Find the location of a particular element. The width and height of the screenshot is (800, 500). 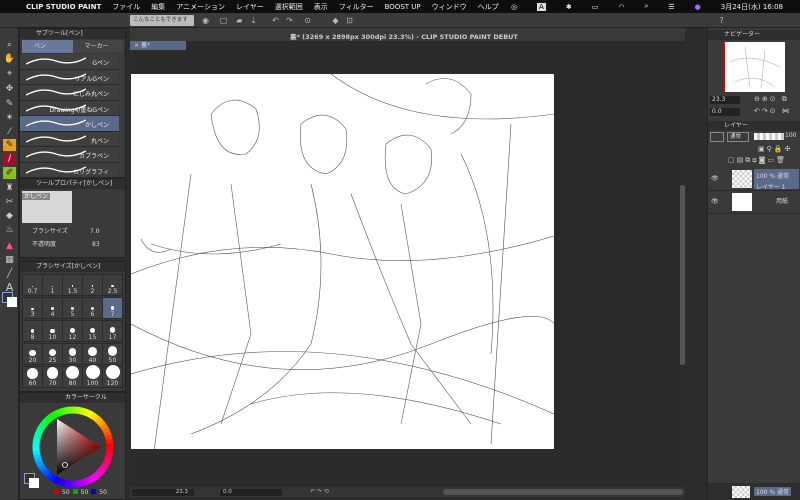

vertical-scrollbar is located at coordinates (682, 275).